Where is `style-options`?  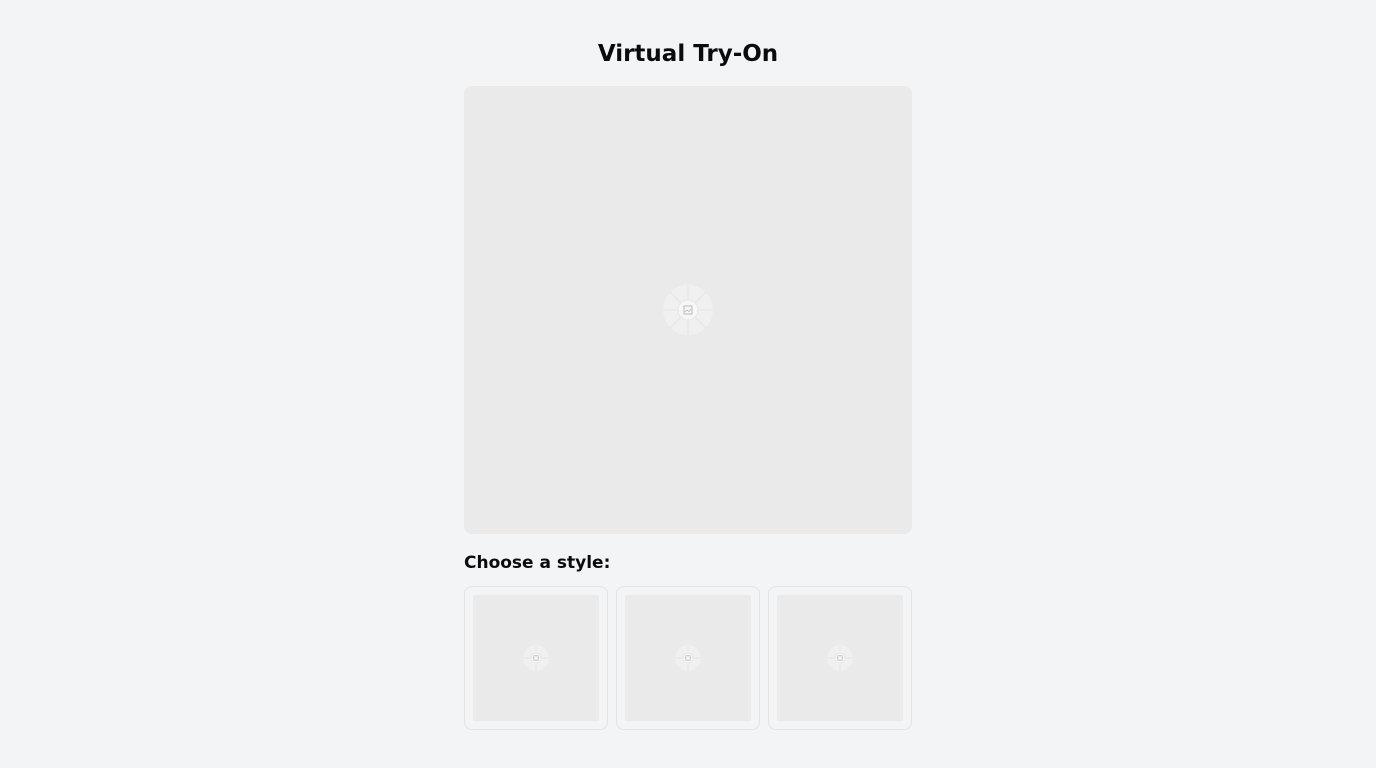 style-options is located at coordinates (688, 658).